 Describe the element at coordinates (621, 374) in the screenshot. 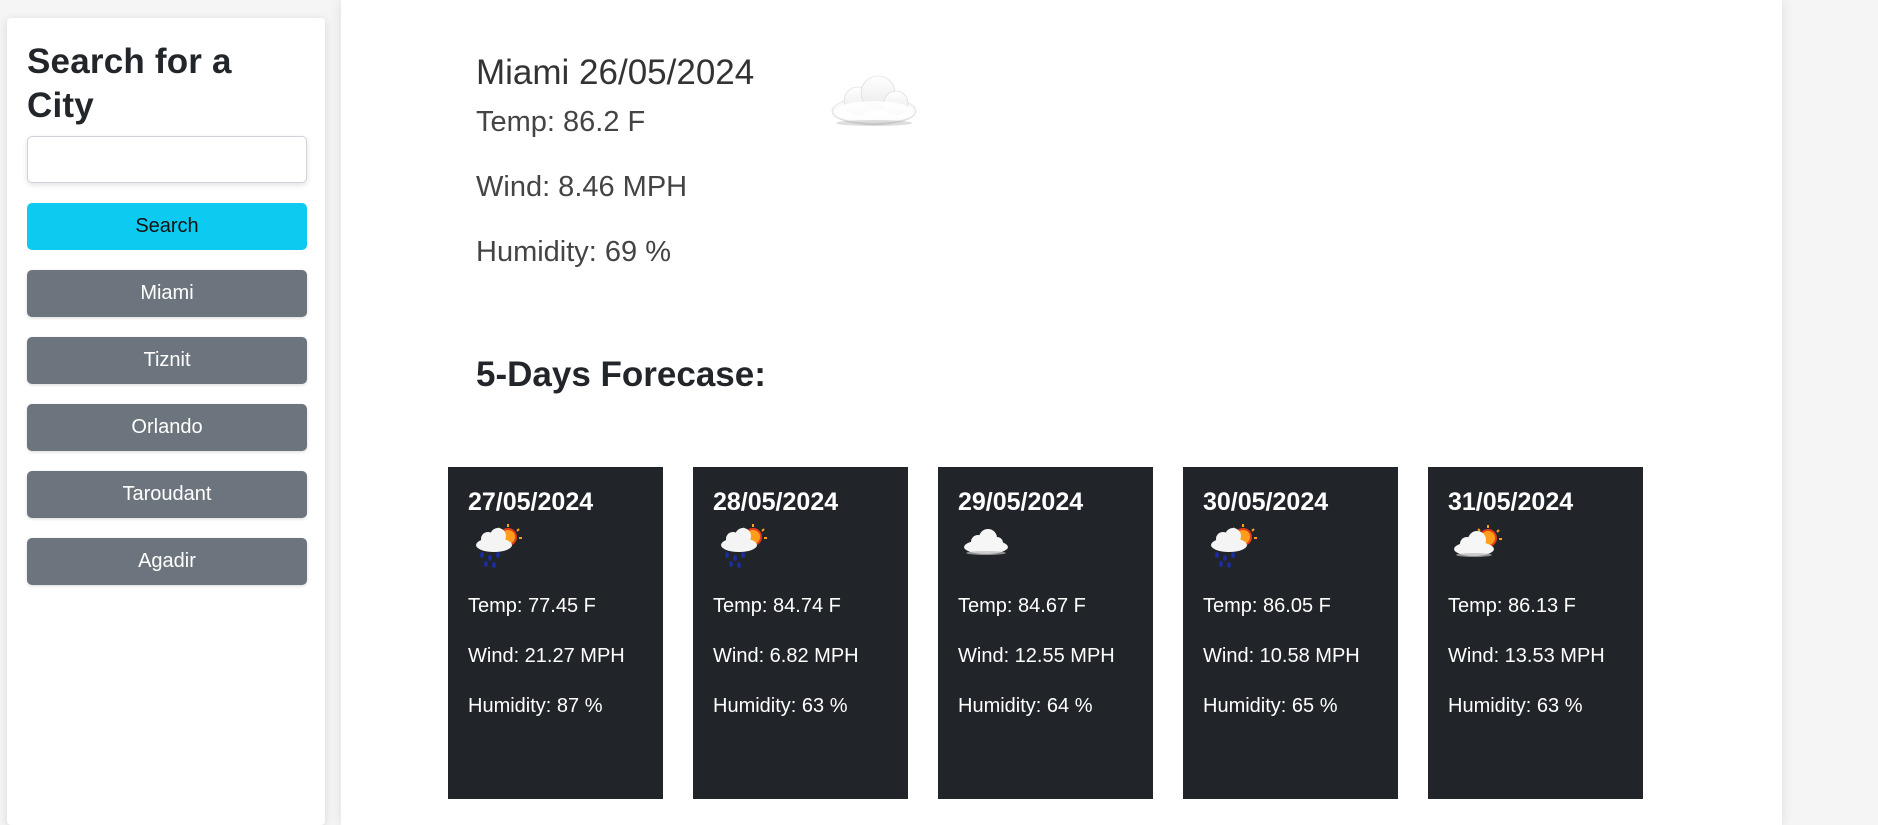

I see `forecast-title: 5-Days Forecase:` at that location.